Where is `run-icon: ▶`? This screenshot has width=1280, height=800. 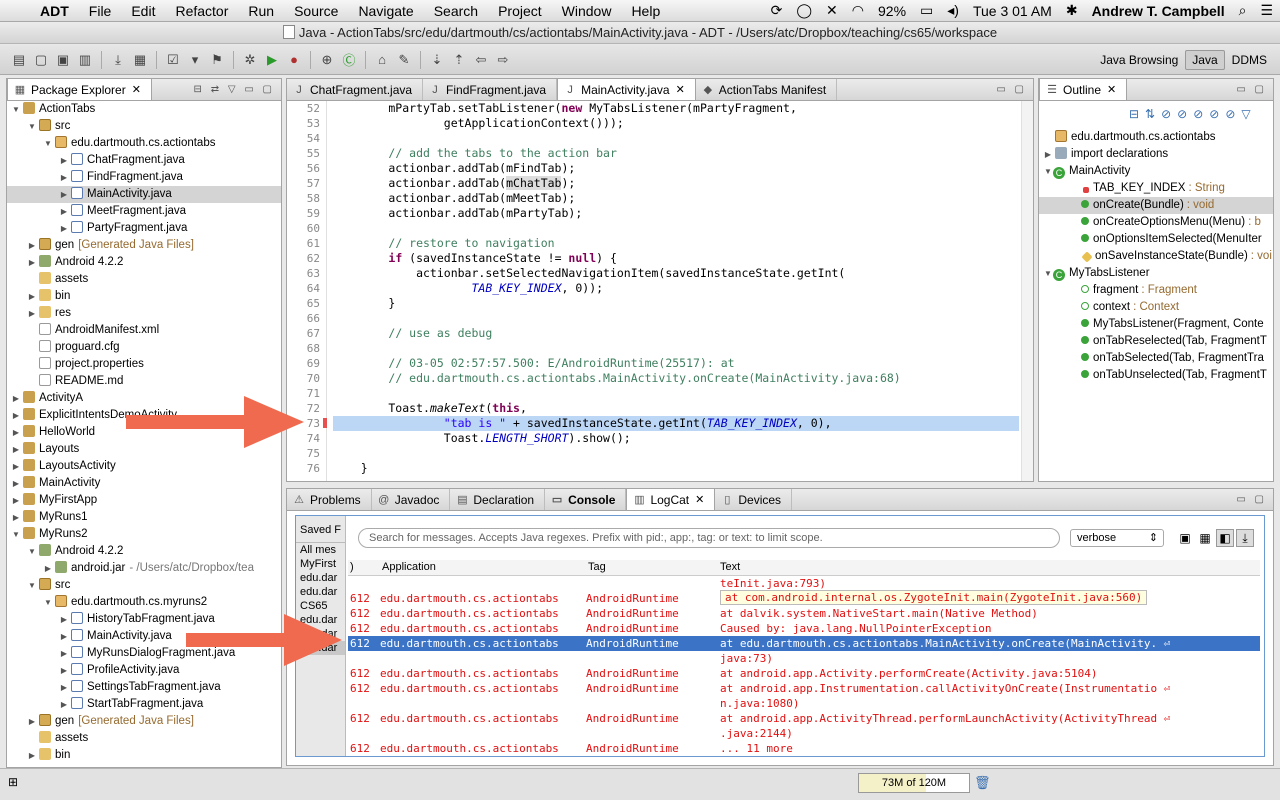 run-icon: ▶ is located at coordinates (272, 60).